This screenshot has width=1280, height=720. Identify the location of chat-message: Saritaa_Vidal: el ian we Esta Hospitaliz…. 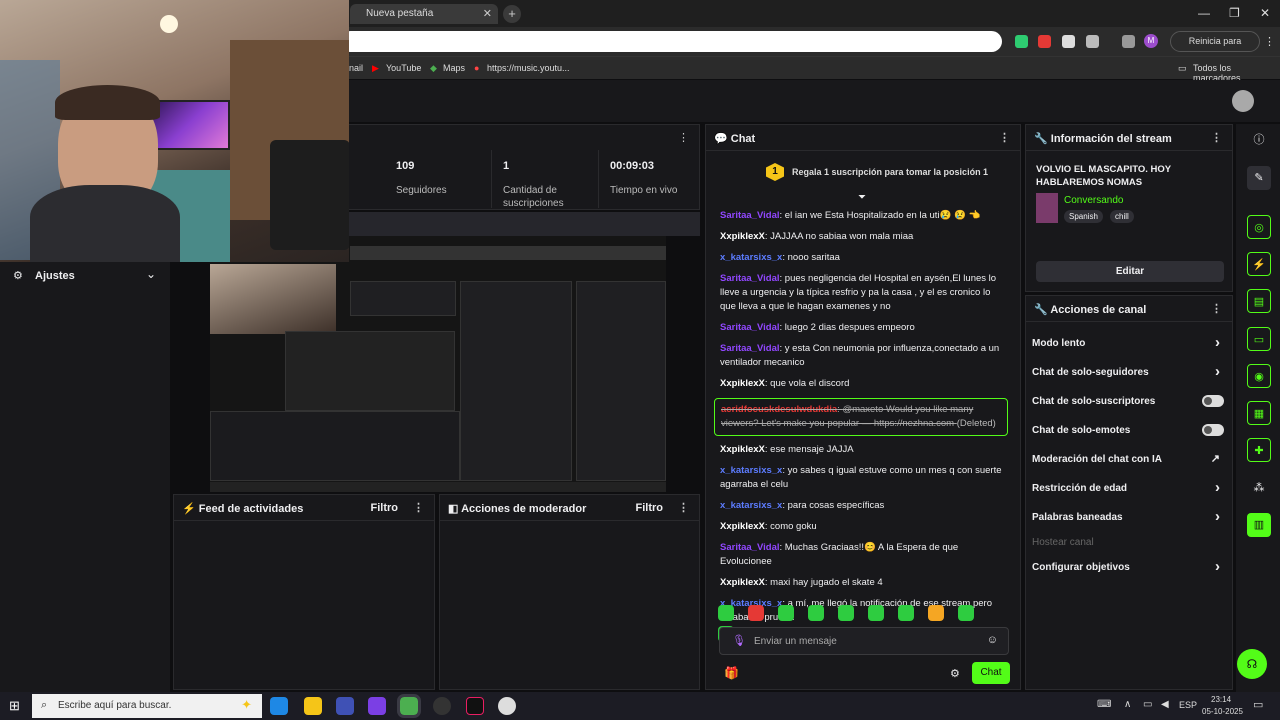
(861, 216).